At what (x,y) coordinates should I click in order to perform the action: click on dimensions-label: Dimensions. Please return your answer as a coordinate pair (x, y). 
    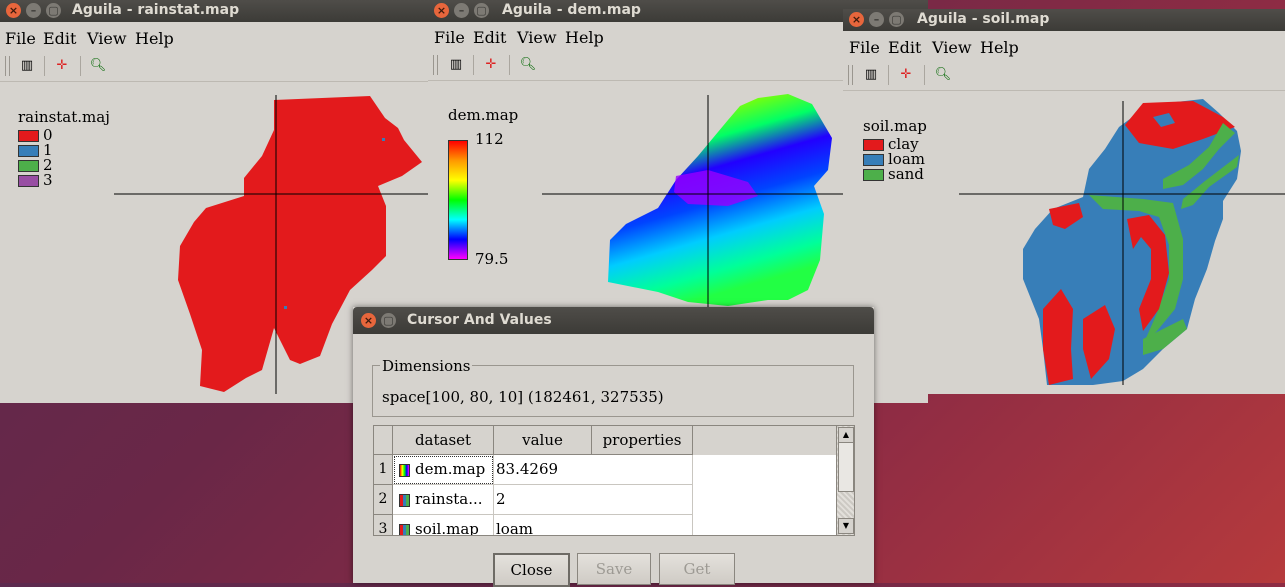
    Looking at the image, I should click on (426, 366).